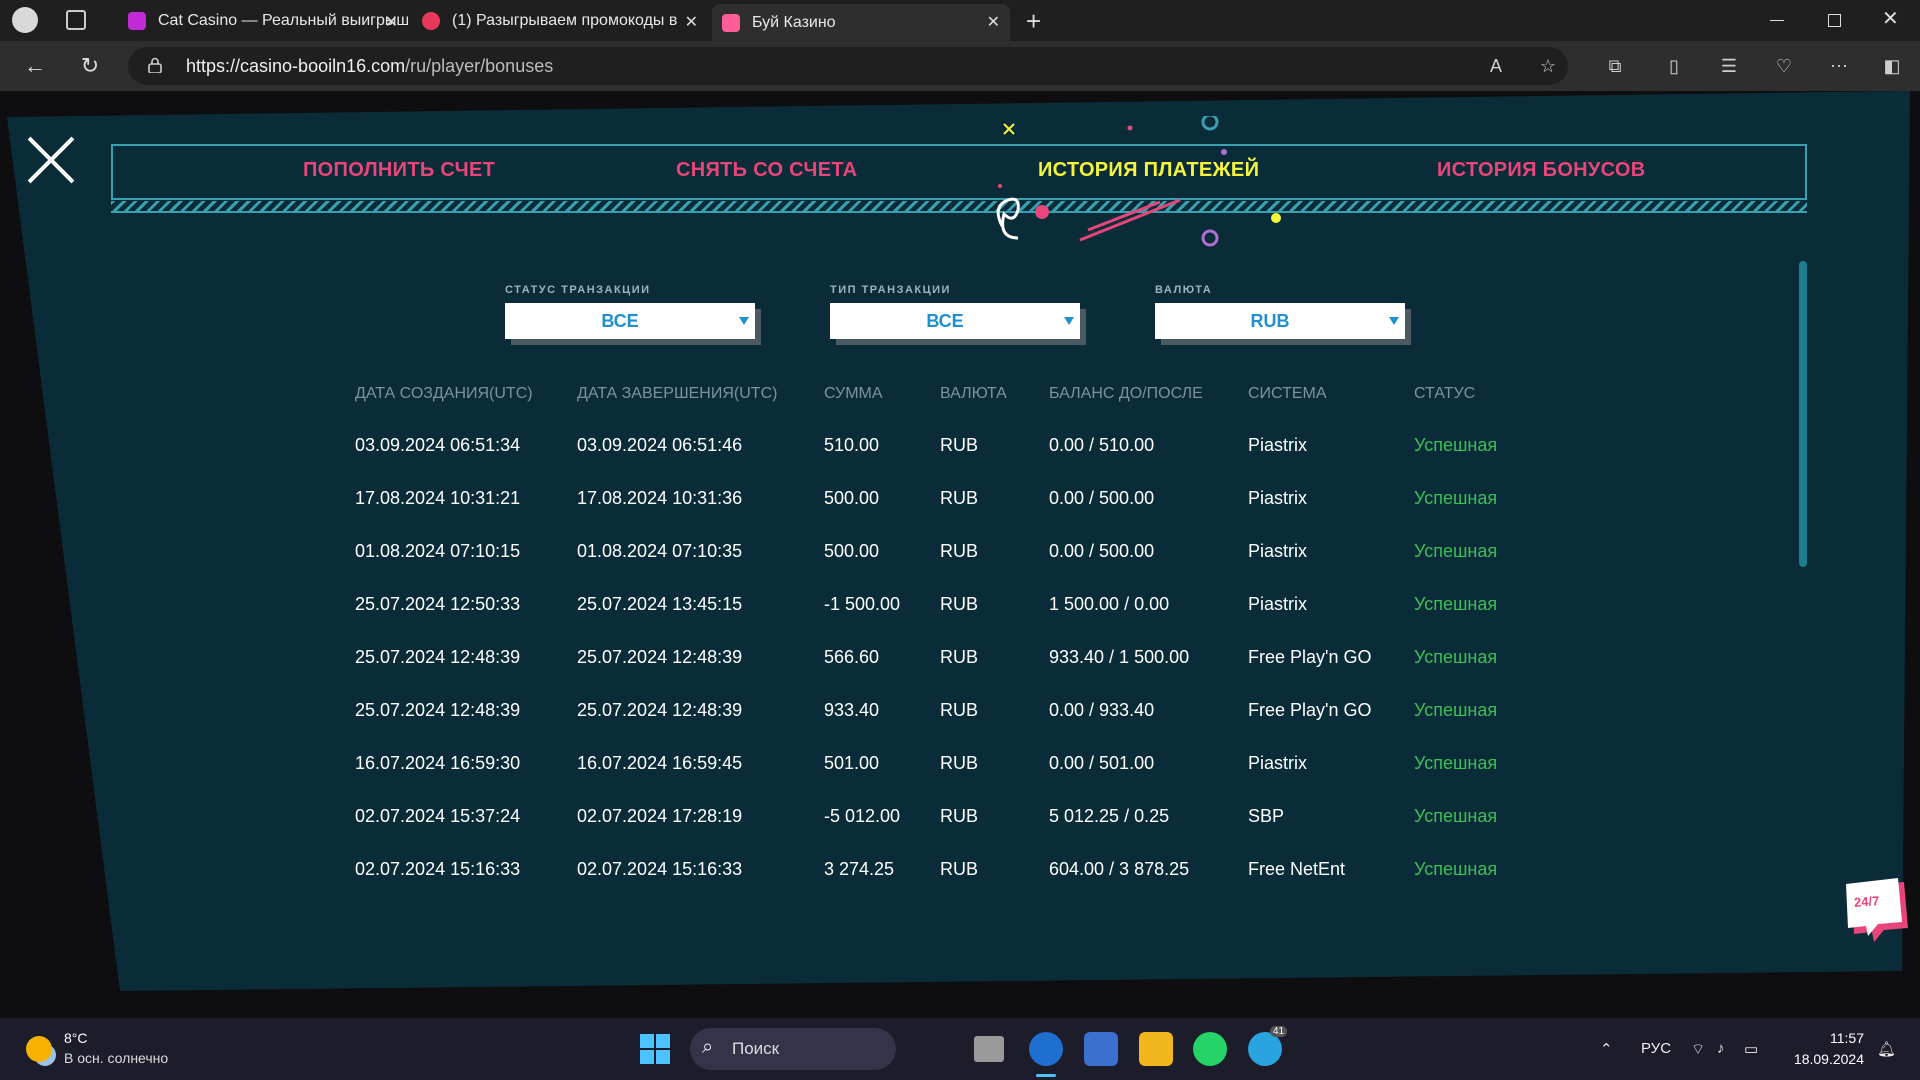  I want to click on ms-store-icon, so click(1101, 1049).